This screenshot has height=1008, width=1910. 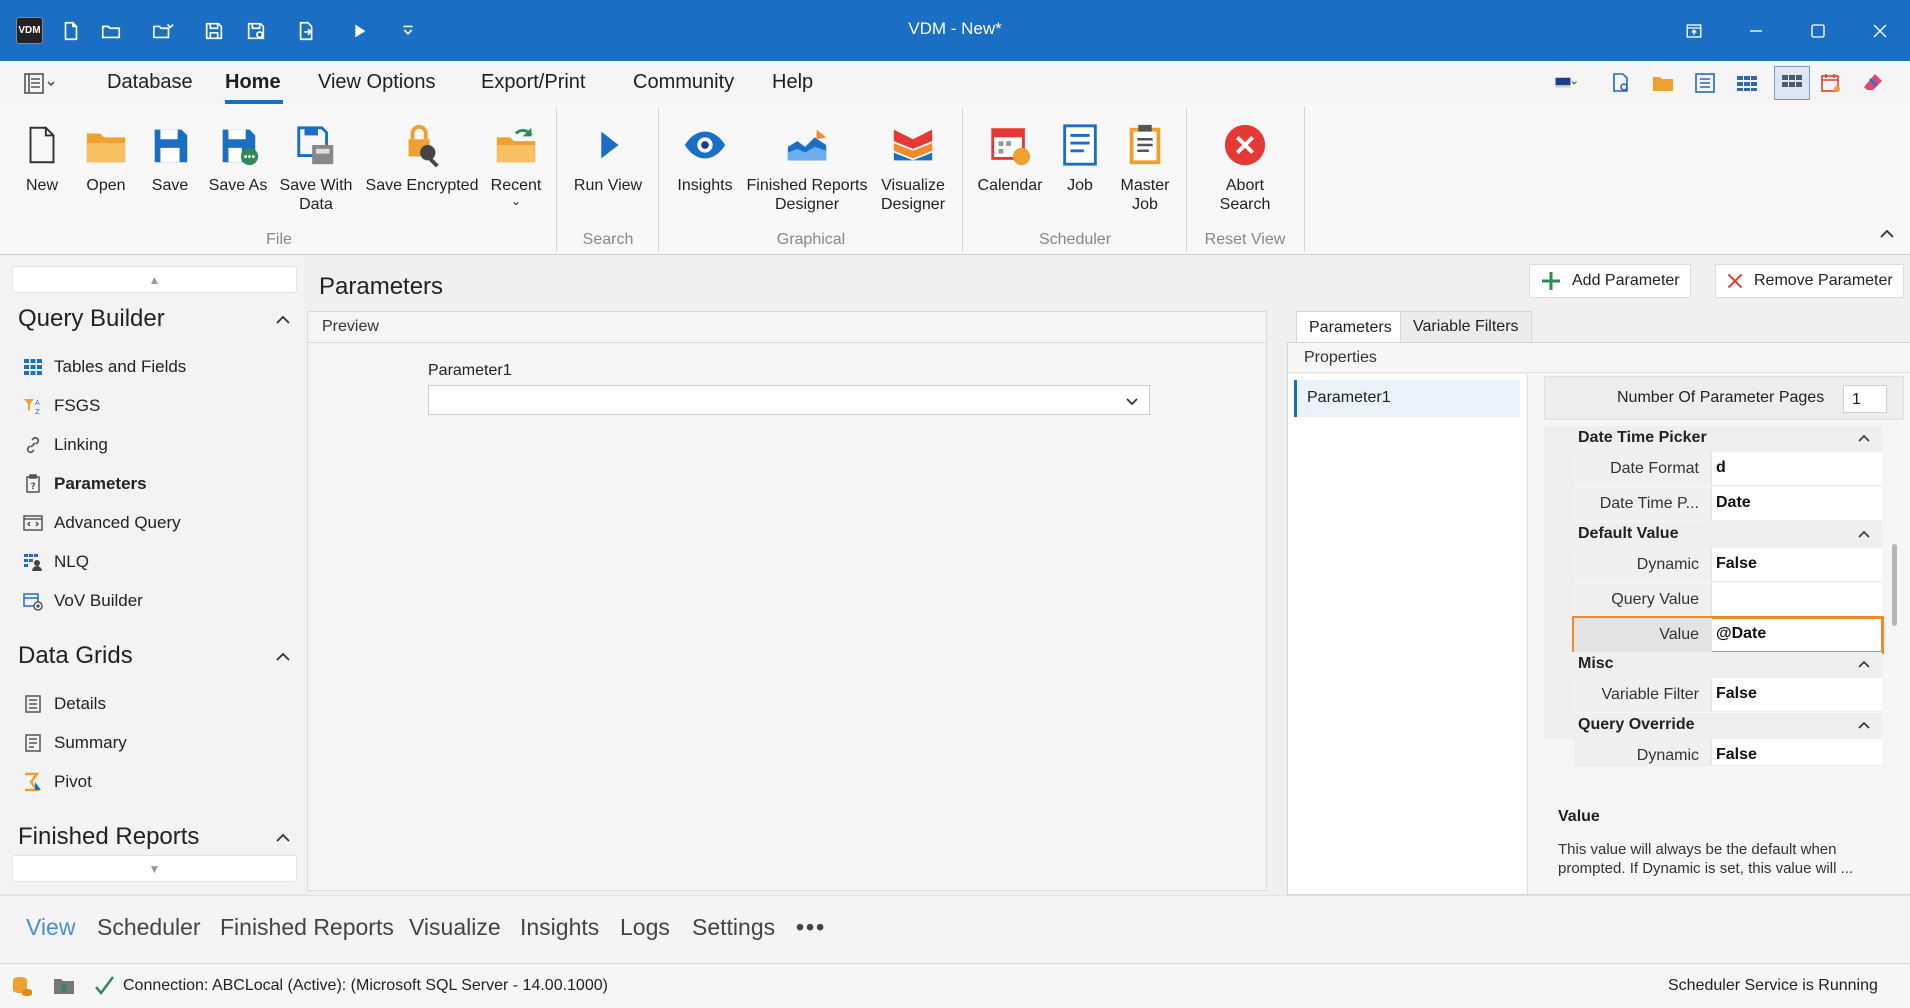 I want to click on collapse-ribbon-icon, so click(x=1887, y=234).